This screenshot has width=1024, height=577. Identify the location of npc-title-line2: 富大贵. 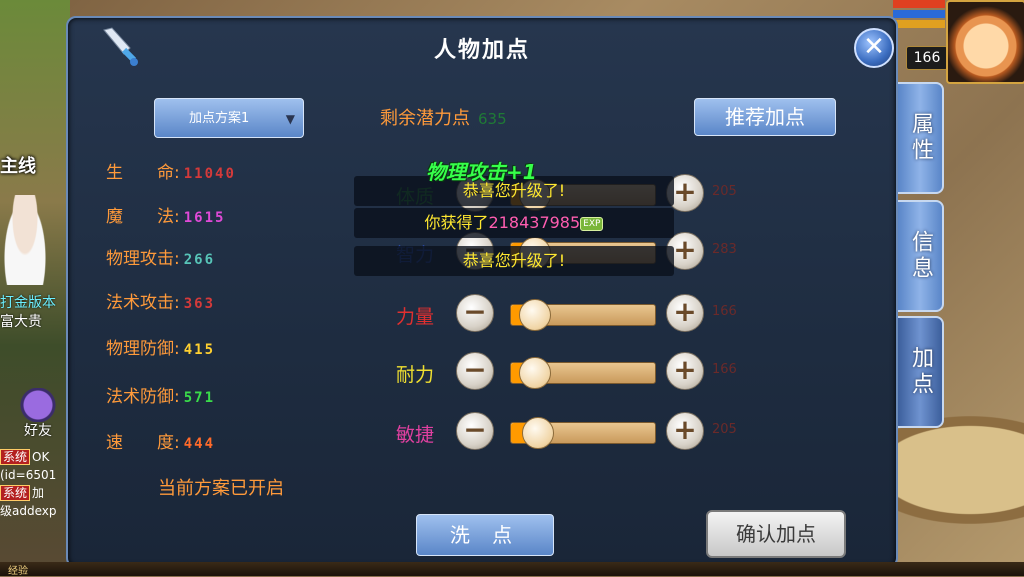
(21, 322).